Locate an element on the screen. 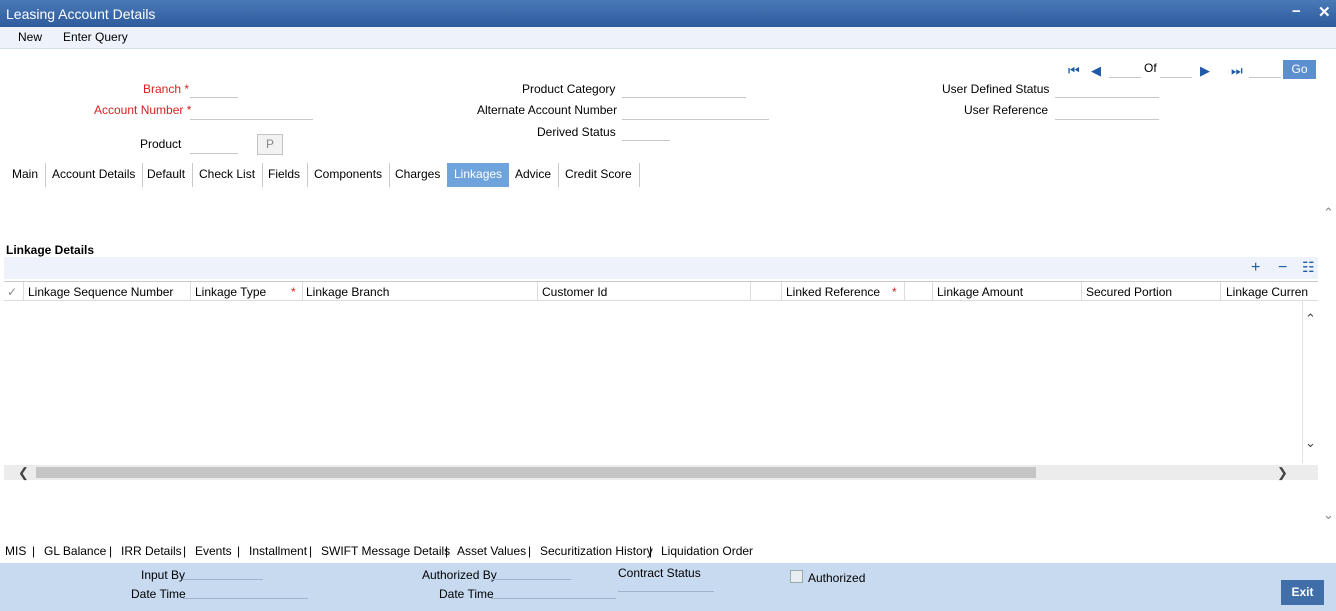 This screenshot has width=1336, height=611. col-linkage-branch: Linkage Branch is located at coordinates (348, 292).